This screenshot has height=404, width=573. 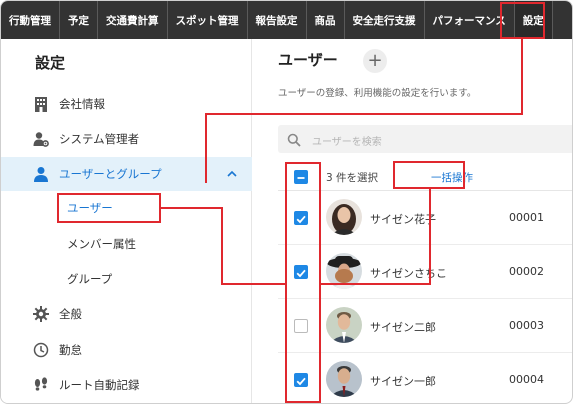 I want to click on nav-item-products: 商品, so click(x=326, y=20).